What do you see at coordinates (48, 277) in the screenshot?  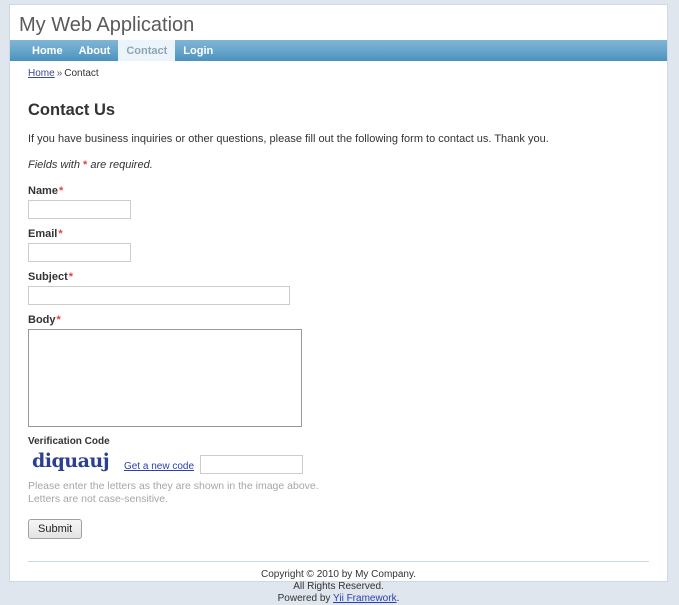 I see `subject-label-text: Subject` at bounding box center [48, 277].